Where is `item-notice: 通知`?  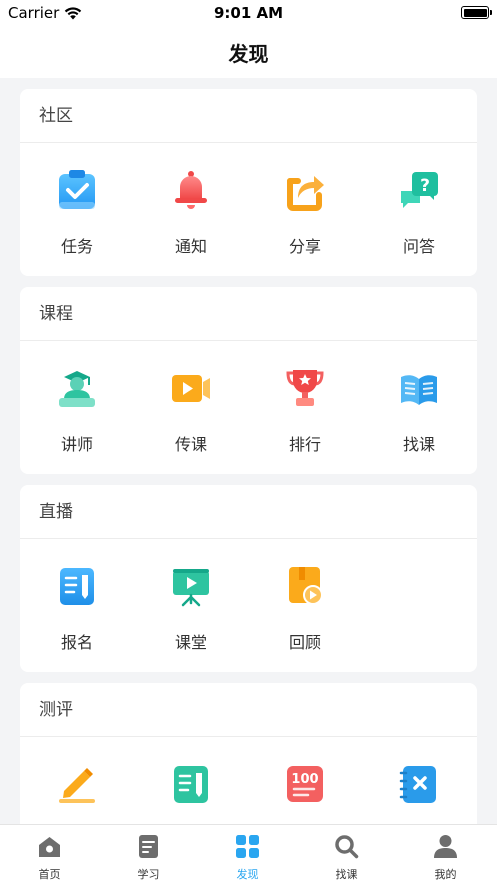 item-notice: 通知 is located at coordinates (191, 209).